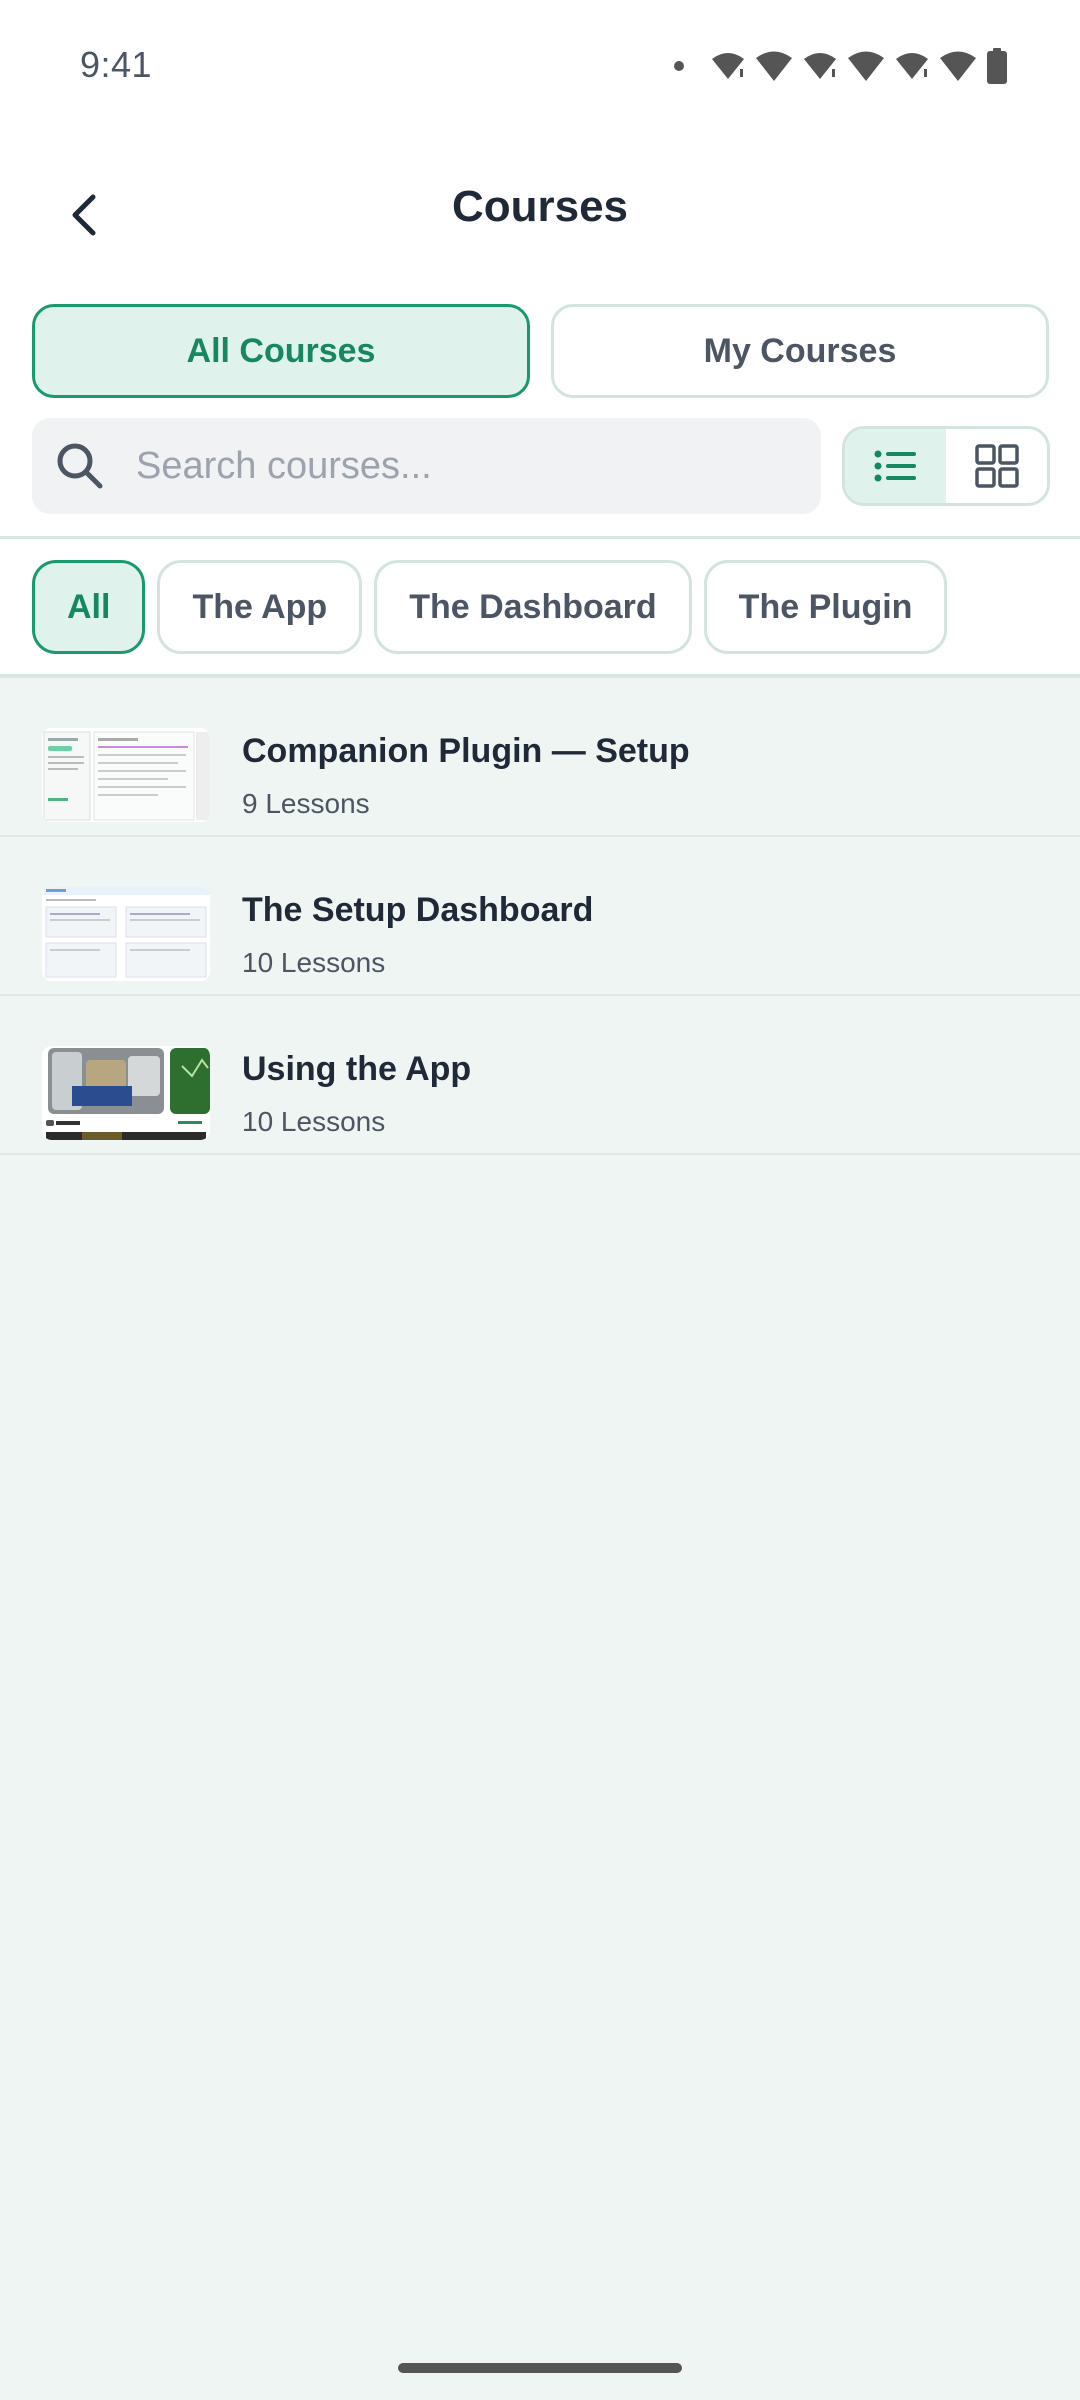  I want to click on search-icon, so click(84, 466).